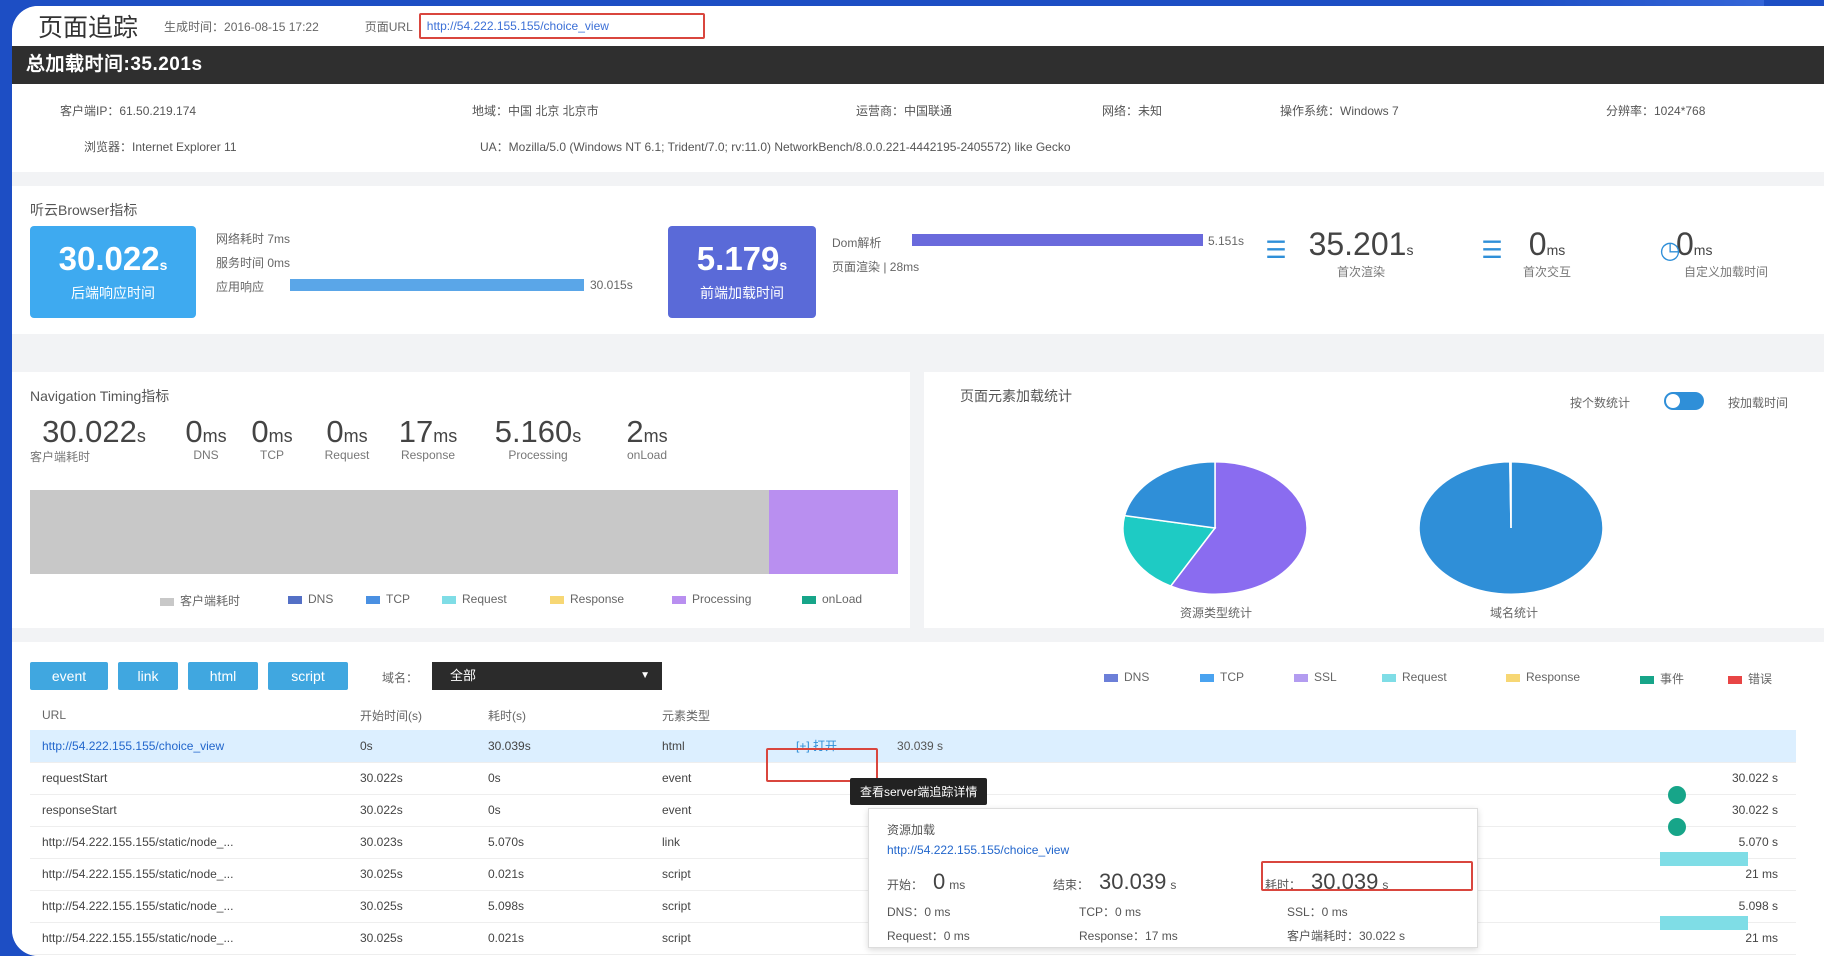 This screenshot has width=1824, height=956. What do you see at coordinates (1226, 241) in the screenshot?
I see `dom-parse-value: 5.151s` at bounding box center [1226, 241].